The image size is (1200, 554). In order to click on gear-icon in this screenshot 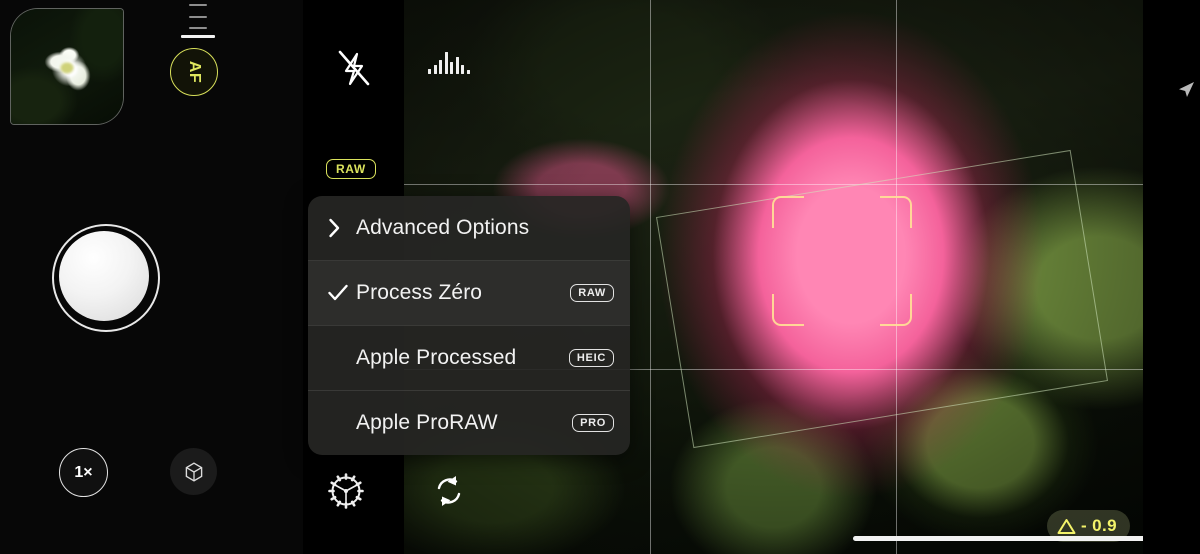, I will do `click(346, 491)`.